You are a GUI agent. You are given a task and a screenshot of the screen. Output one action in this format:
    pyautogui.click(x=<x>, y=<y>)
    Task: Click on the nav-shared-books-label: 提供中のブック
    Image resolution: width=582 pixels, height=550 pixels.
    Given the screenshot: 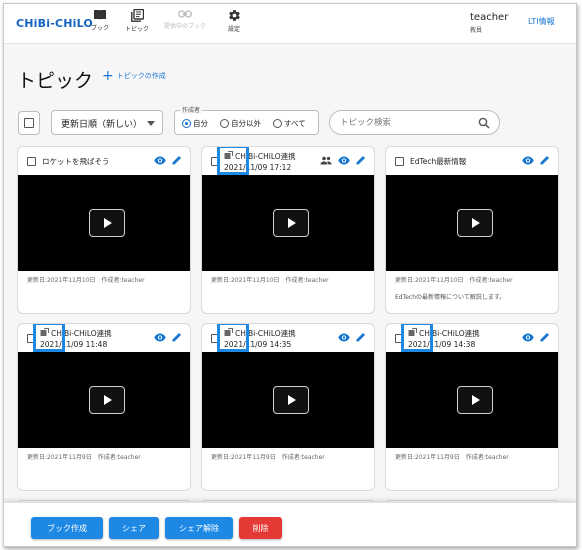 What is the action you would take?
    pyautogui.click(x=184, y=26)
    